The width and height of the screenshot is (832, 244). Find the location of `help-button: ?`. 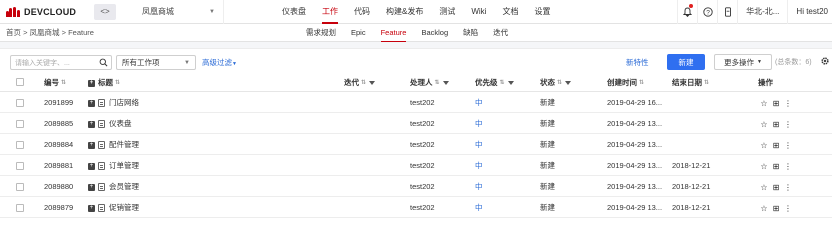

help-button: ? is located at coordinates (707, 12).